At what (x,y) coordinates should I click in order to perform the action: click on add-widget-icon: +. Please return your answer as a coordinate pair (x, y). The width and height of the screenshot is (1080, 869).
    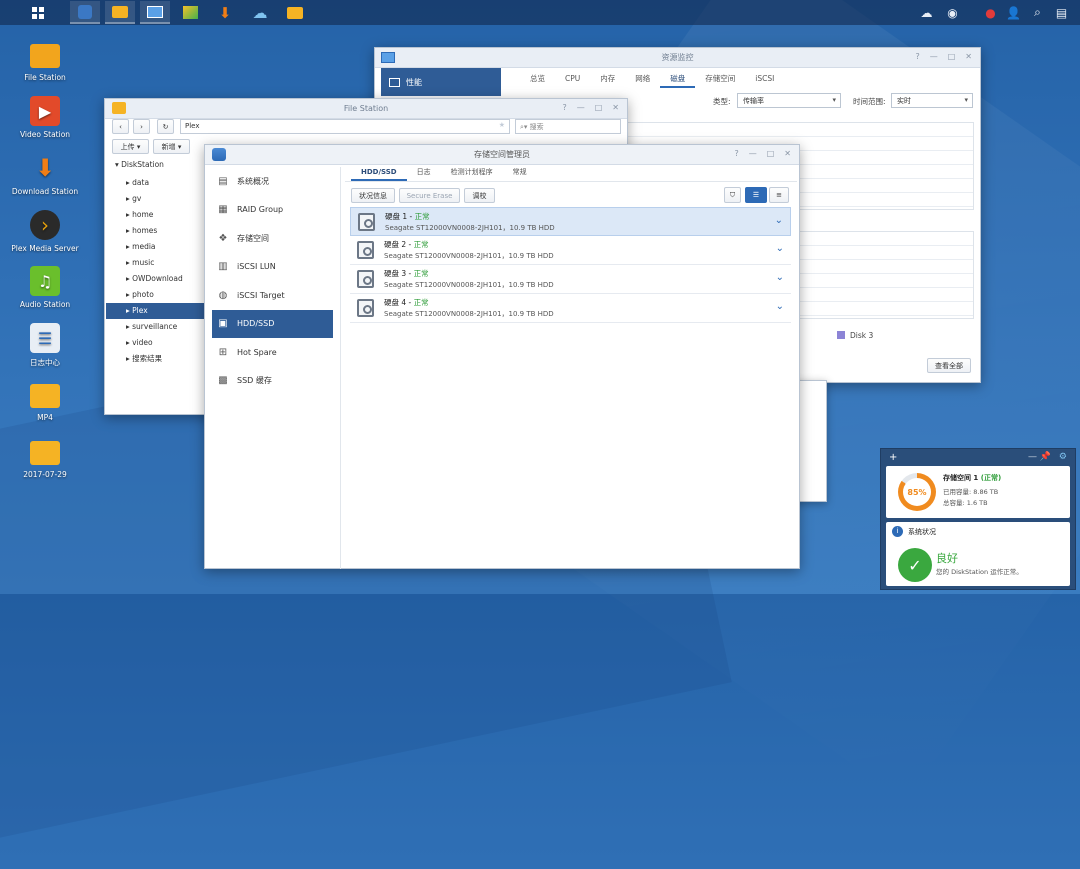
    Looking at the image, I should click on (893, 457).